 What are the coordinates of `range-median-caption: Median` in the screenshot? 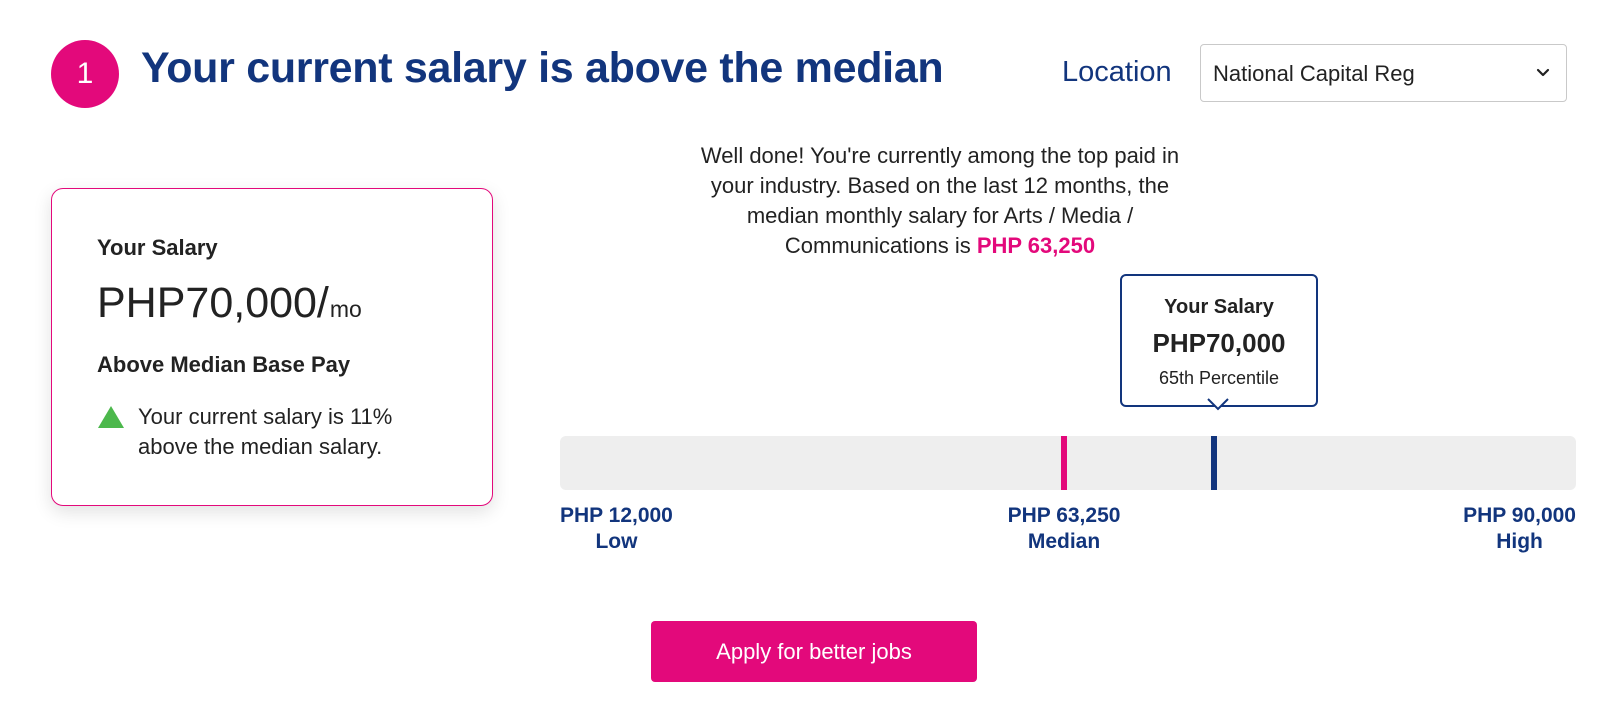 It's located at (1064, 541).